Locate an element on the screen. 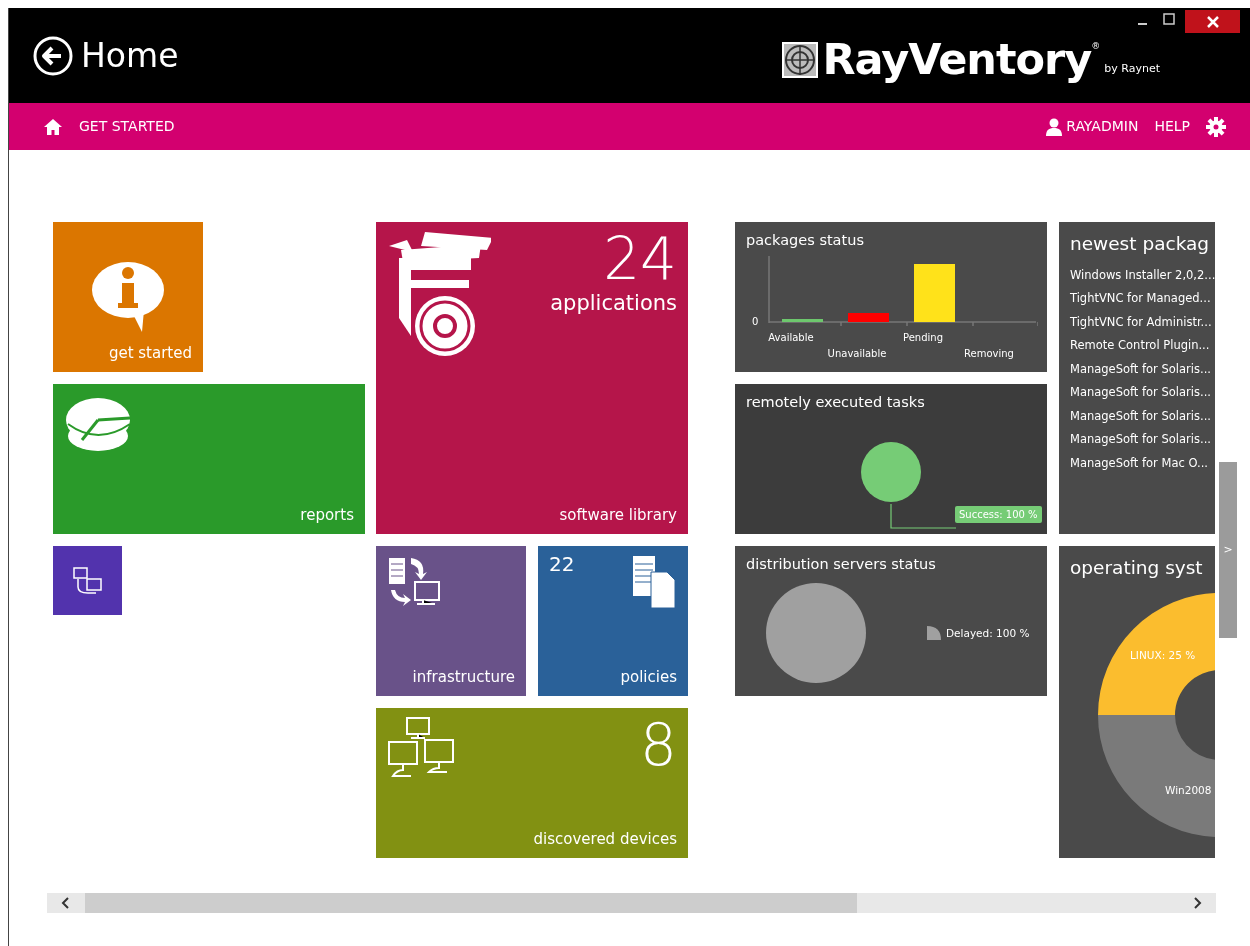  tile: 8 discovered devices is located at coordinates (532, 783).